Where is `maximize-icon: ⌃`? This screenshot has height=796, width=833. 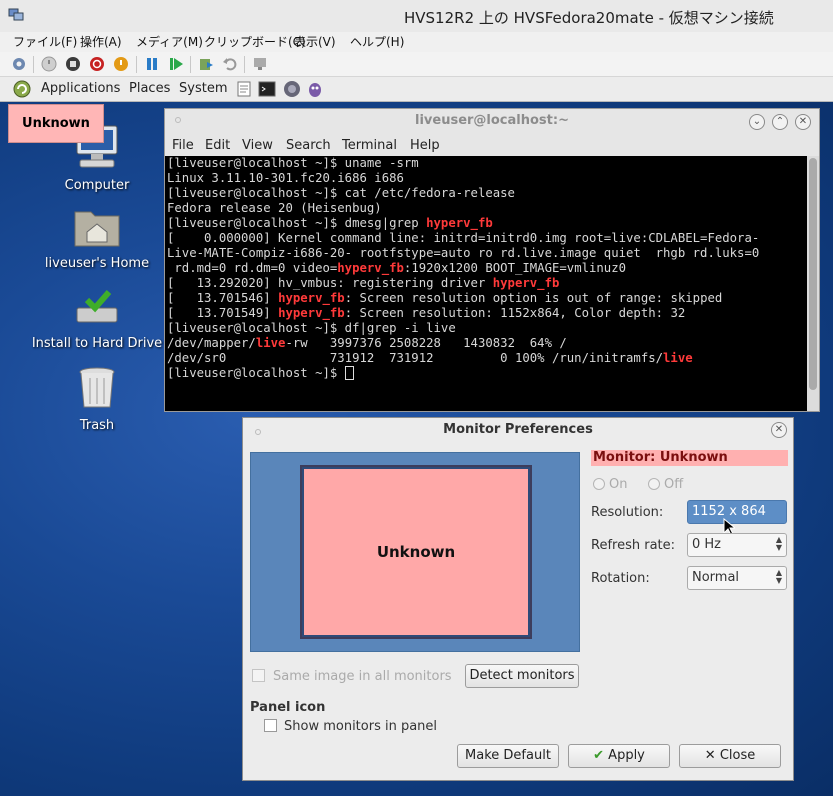 maximize-icon: ⌃ is located at coordinates (780, 122).